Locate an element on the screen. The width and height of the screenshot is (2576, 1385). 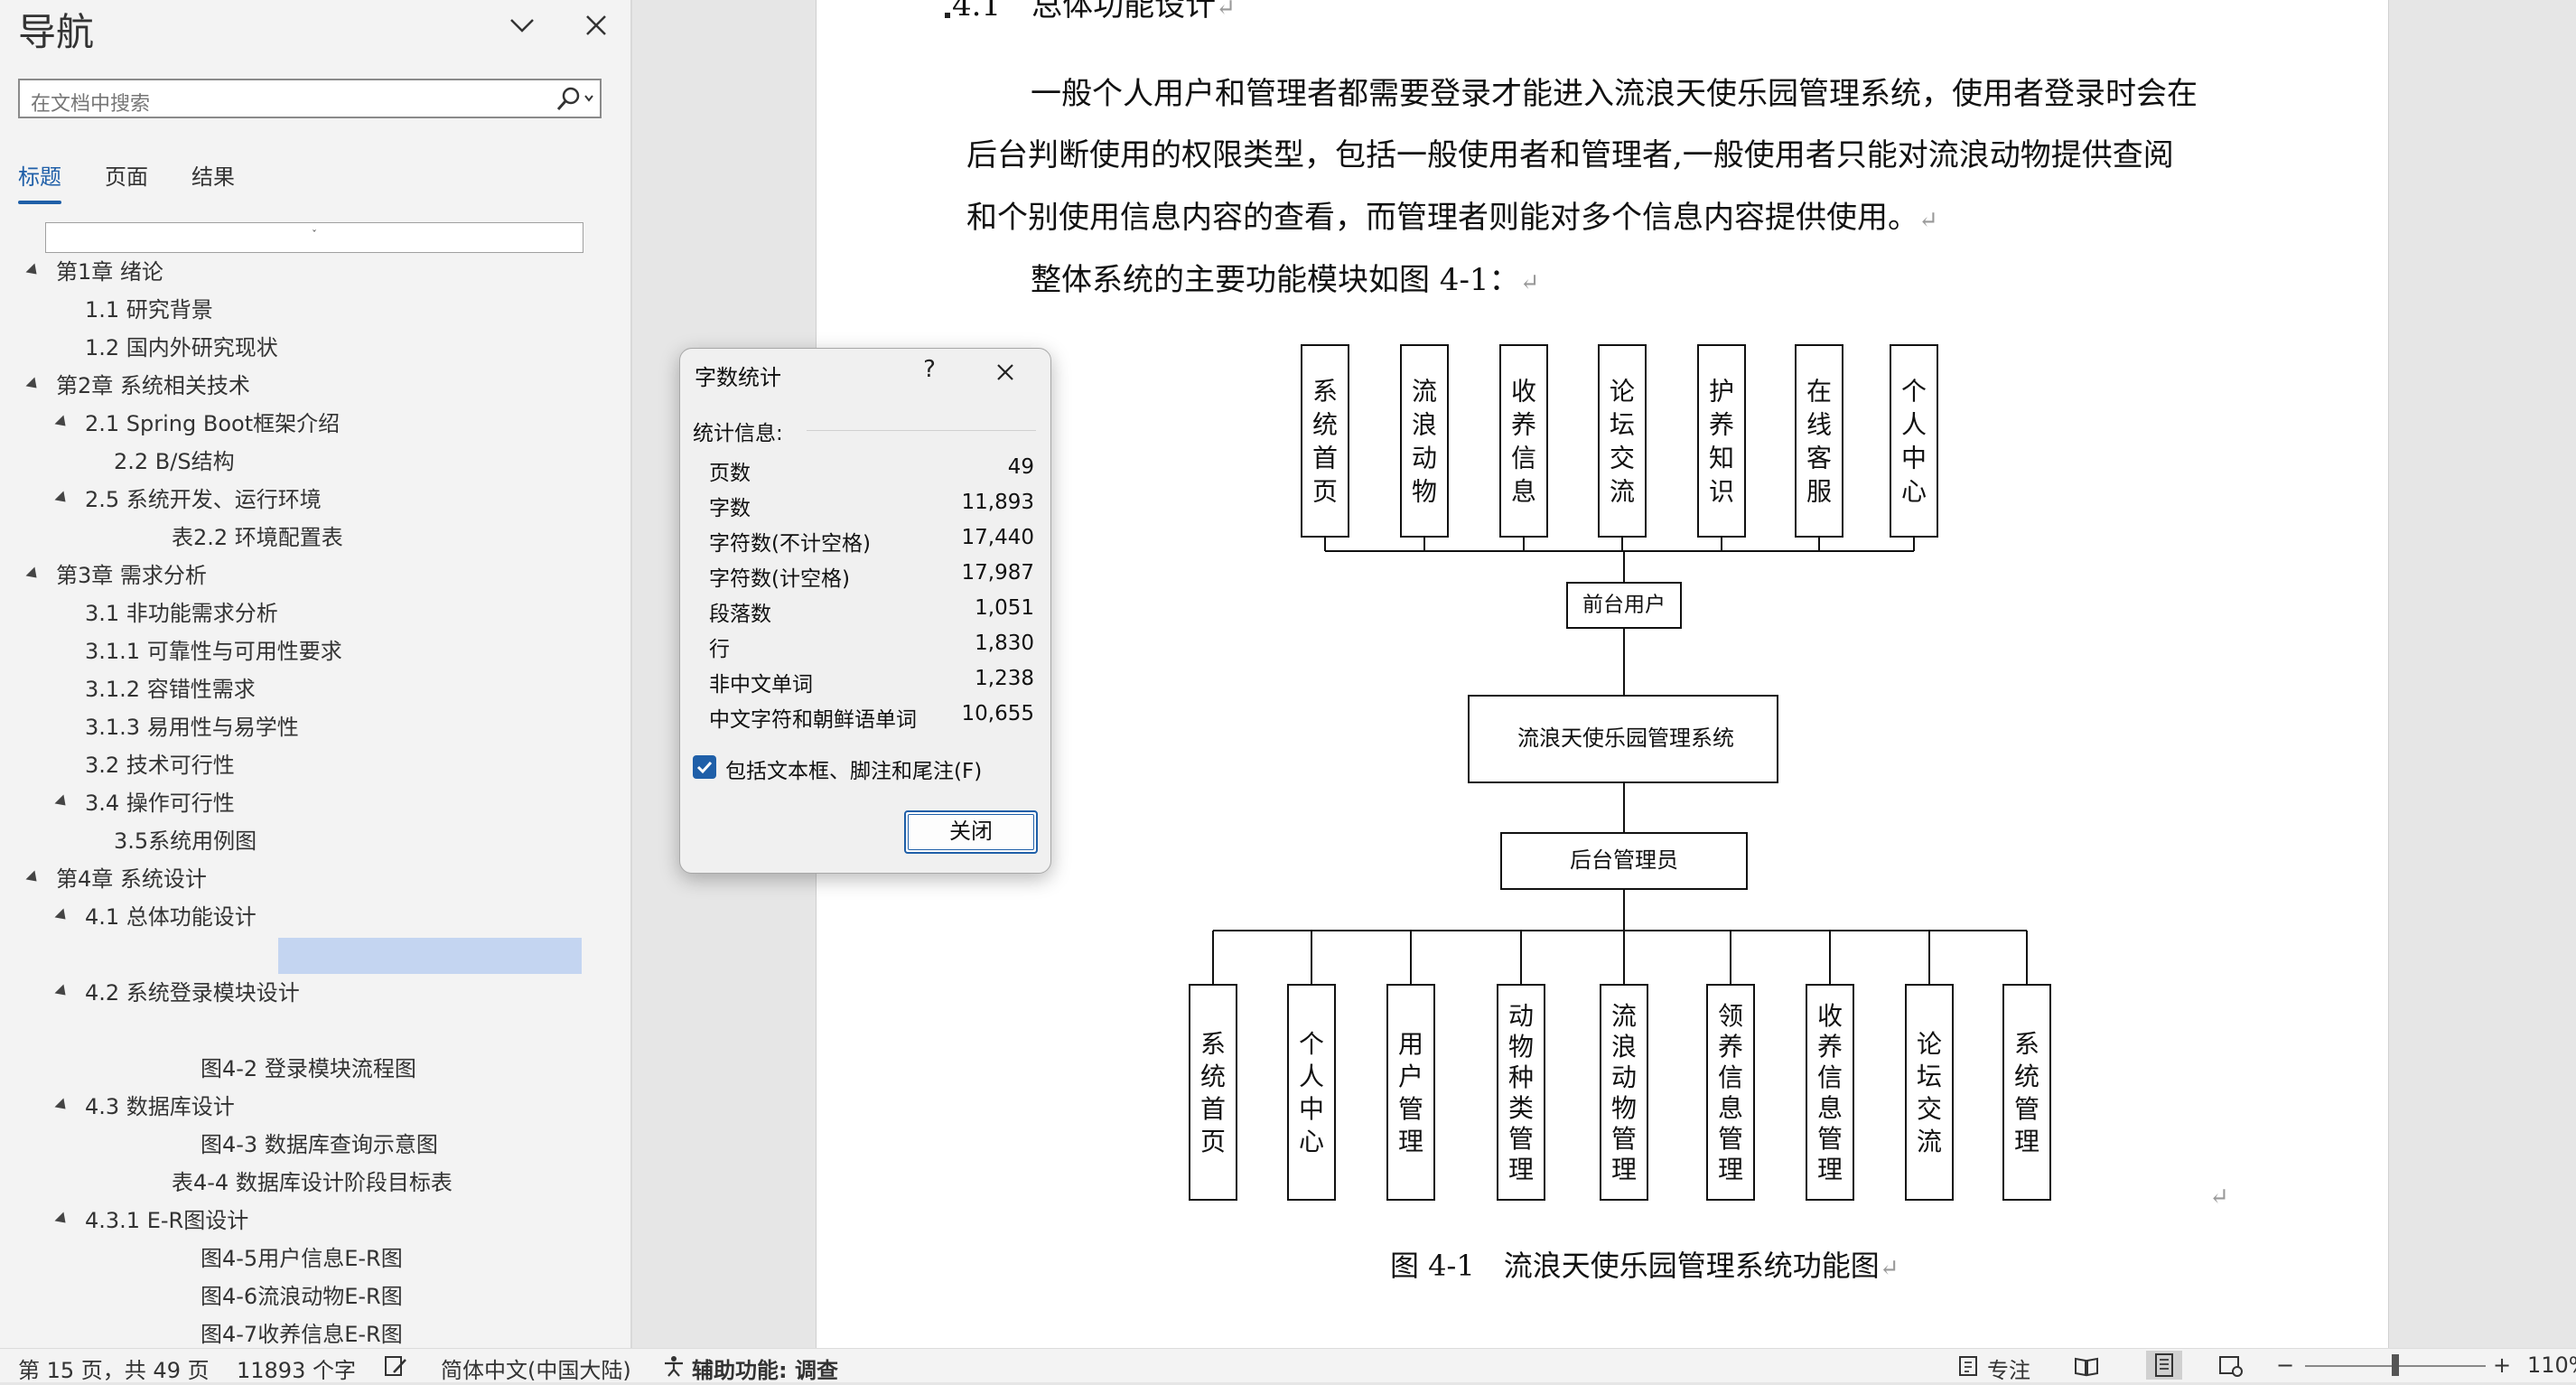
nav-heading-item: 图4-7收养信息E-R图 is located at coordinates (408, 1332).